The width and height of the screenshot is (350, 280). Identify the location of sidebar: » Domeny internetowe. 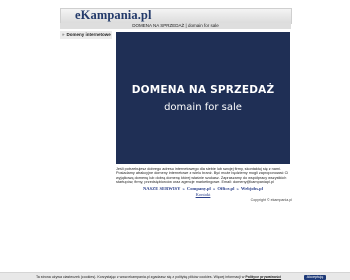
(86, 35).